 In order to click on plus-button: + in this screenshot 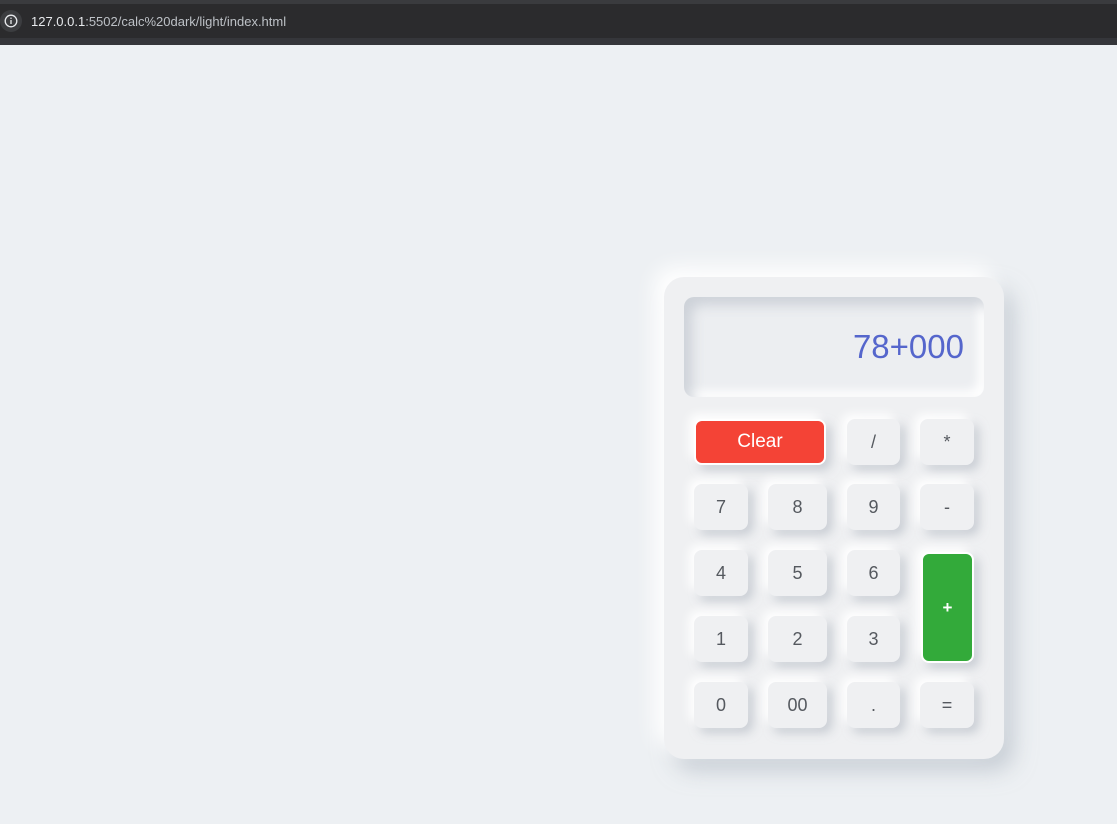, I will do `click(947, 607)`.